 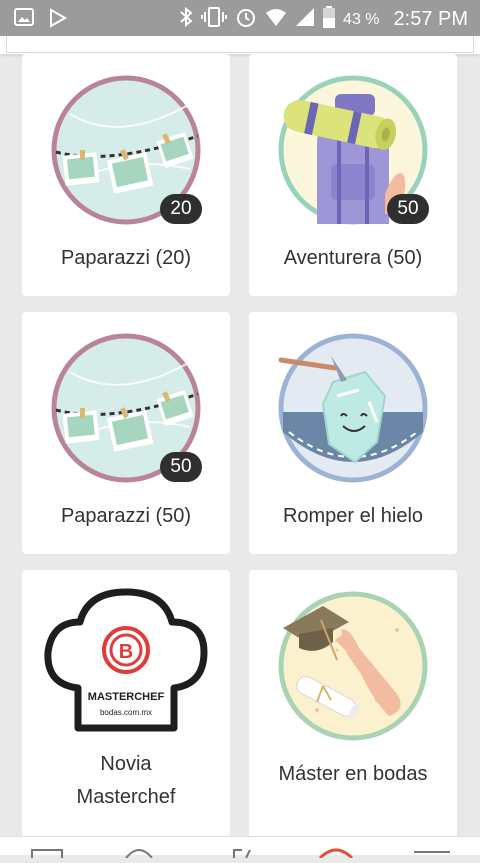 What do you see at coordinates (246, 19) in the screenshot?
I see `alarm-icon` at bounding box center [246, 19].